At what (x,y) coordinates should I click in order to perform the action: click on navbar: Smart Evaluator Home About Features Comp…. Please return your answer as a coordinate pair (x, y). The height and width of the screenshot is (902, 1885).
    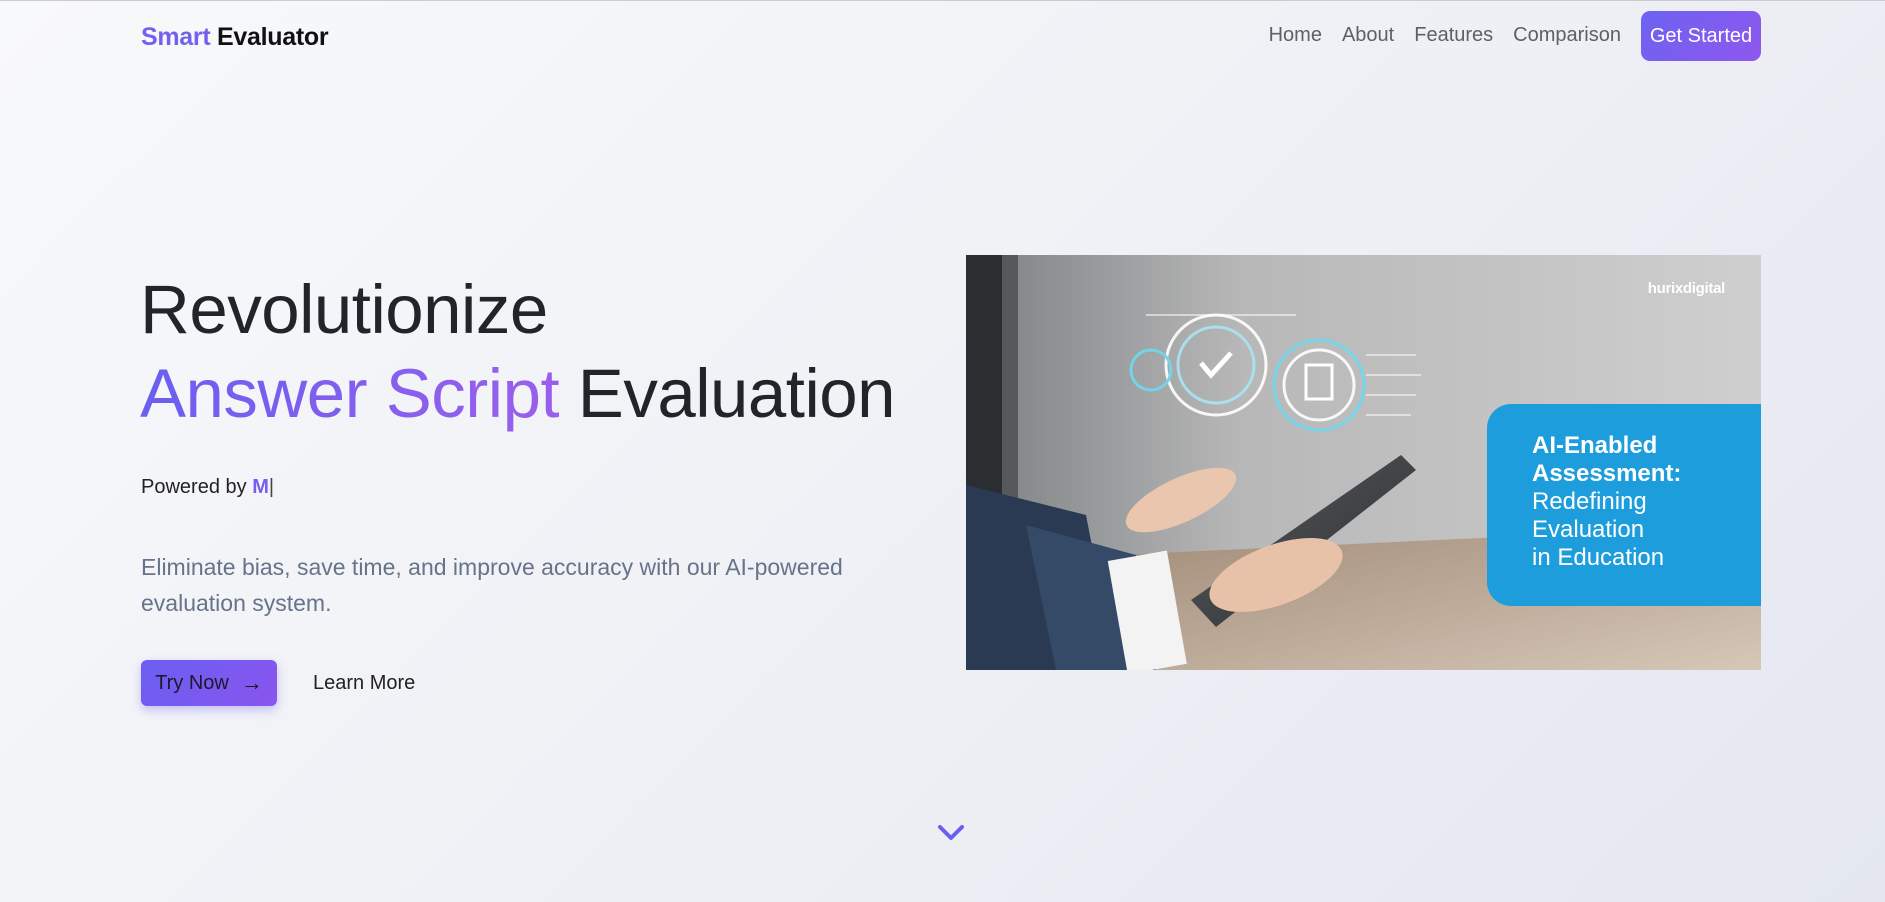
    Looking at the image, I should click on (951, 36).